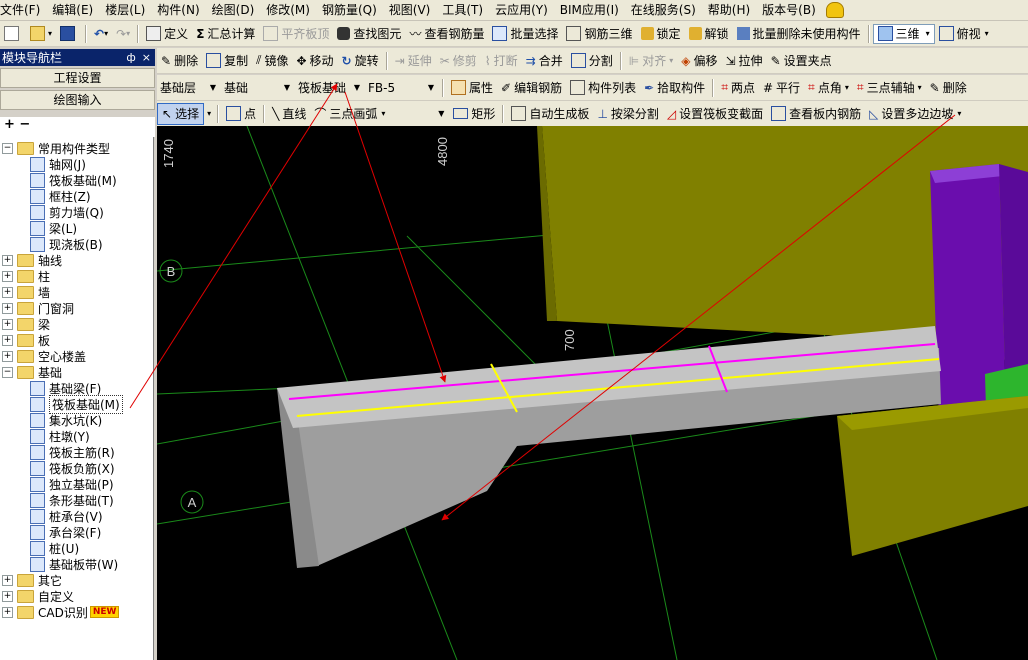 The width and height of the screenshot is (1028, 660). Describe the element at coordinates (181, 113) in the screenshot. I see `select-button: ↖ 选择` at that location.